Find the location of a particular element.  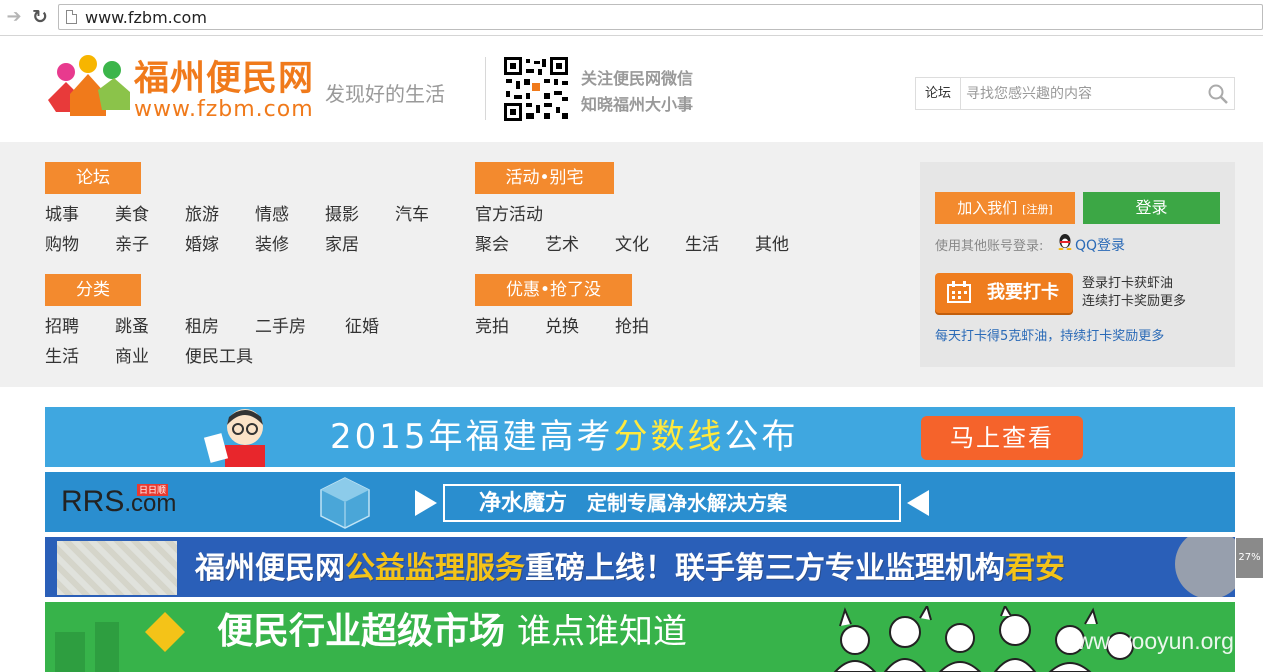

nav-link: 艺术 is located at coordinates (562, 245).